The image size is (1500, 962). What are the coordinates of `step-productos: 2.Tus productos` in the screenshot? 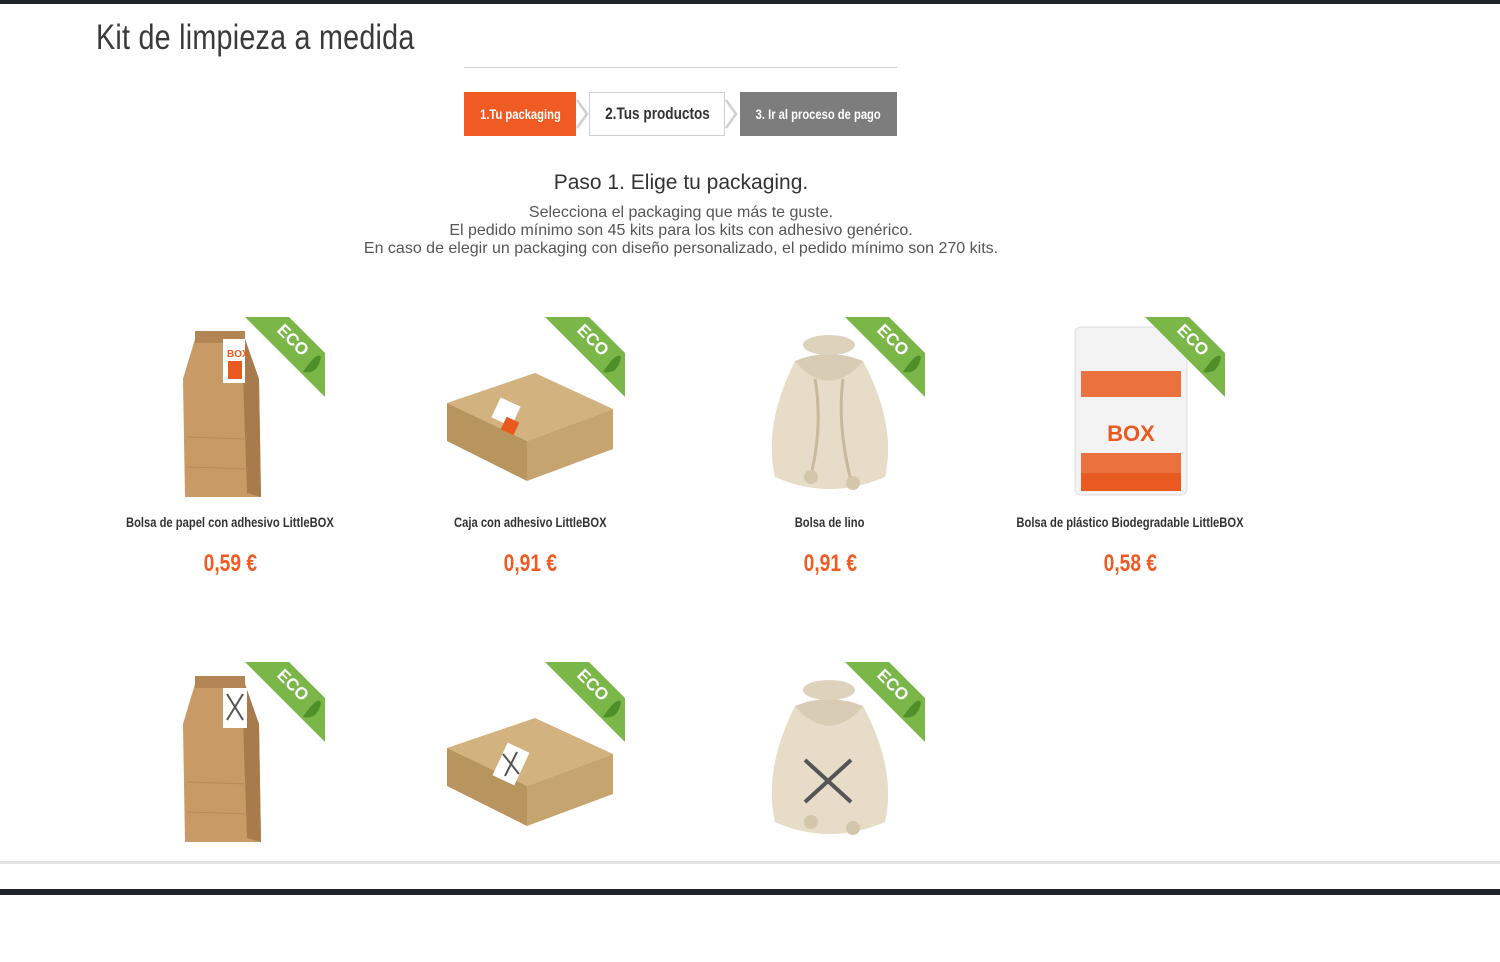 It's located at (657, 114).